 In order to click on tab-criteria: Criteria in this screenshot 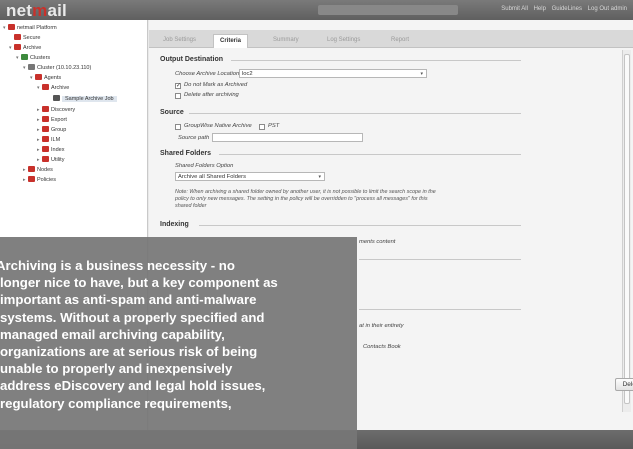, I will do `click(231, 41)`.